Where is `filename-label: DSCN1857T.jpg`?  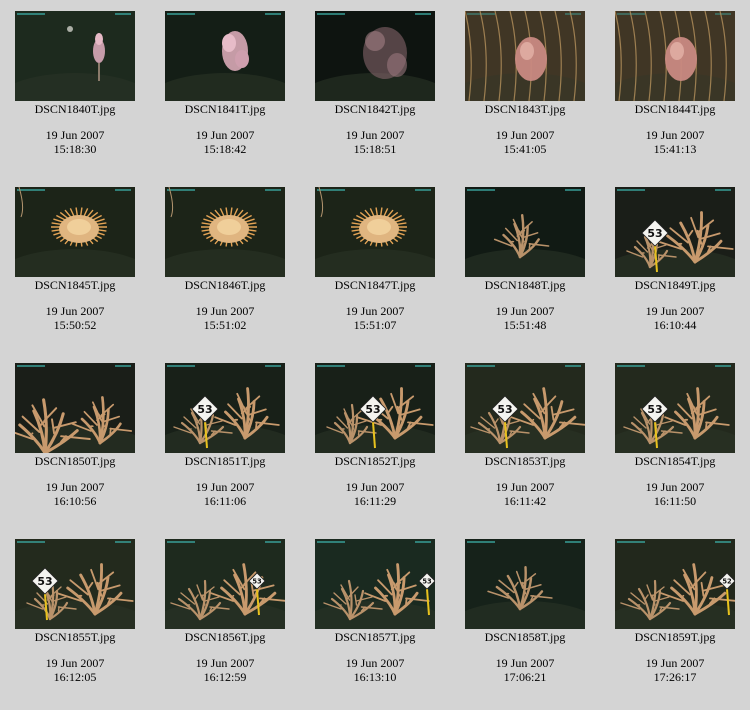
filename-label: DSCN1857T.jpg is located at coordinates (375, 637).